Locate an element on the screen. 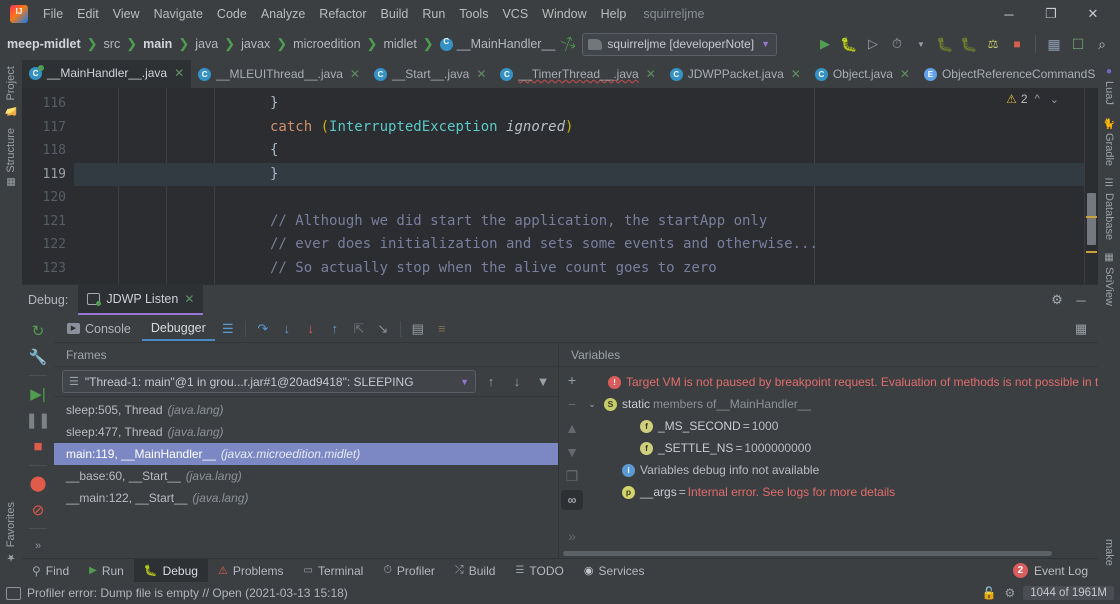  variable-row-debug-info: i Variables debug info not available is located at coordinates (841, 470).